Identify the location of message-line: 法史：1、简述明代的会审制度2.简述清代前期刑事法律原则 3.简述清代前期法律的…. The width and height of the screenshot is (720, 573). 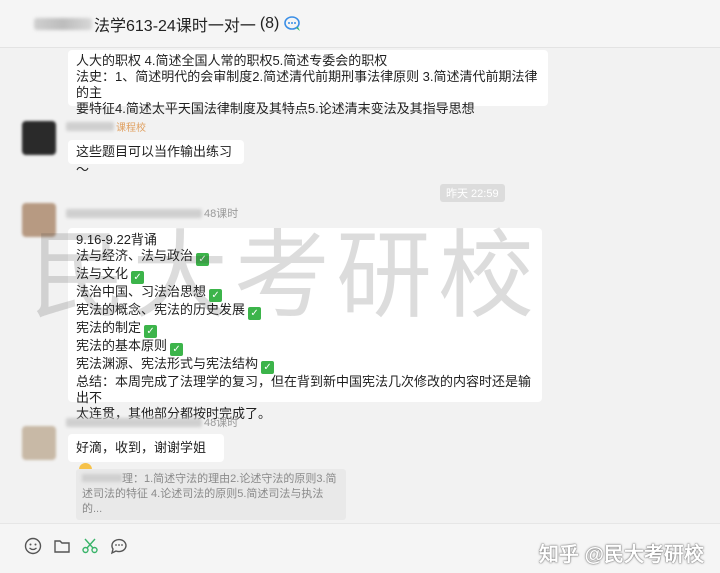
(307, 84).